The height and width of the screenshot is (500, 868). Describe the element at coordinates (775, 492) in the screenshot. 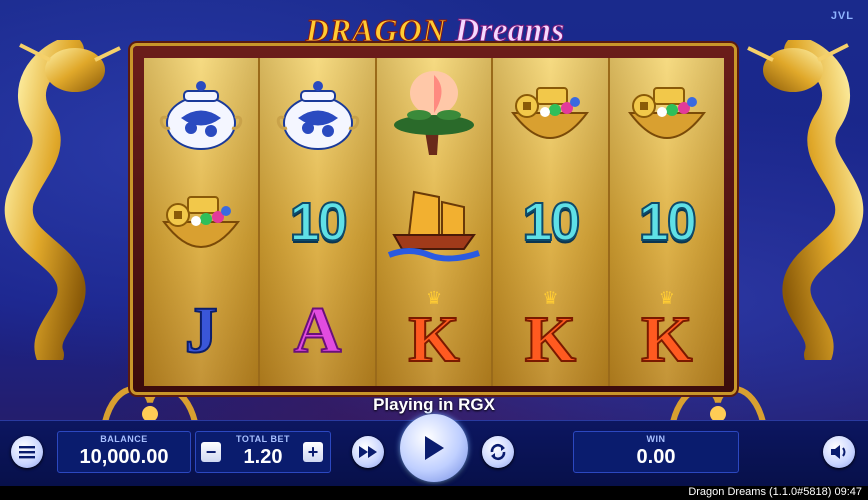

I see `version-info: Dragon Dreams (1.1.0#5818) 09:47` at that location.